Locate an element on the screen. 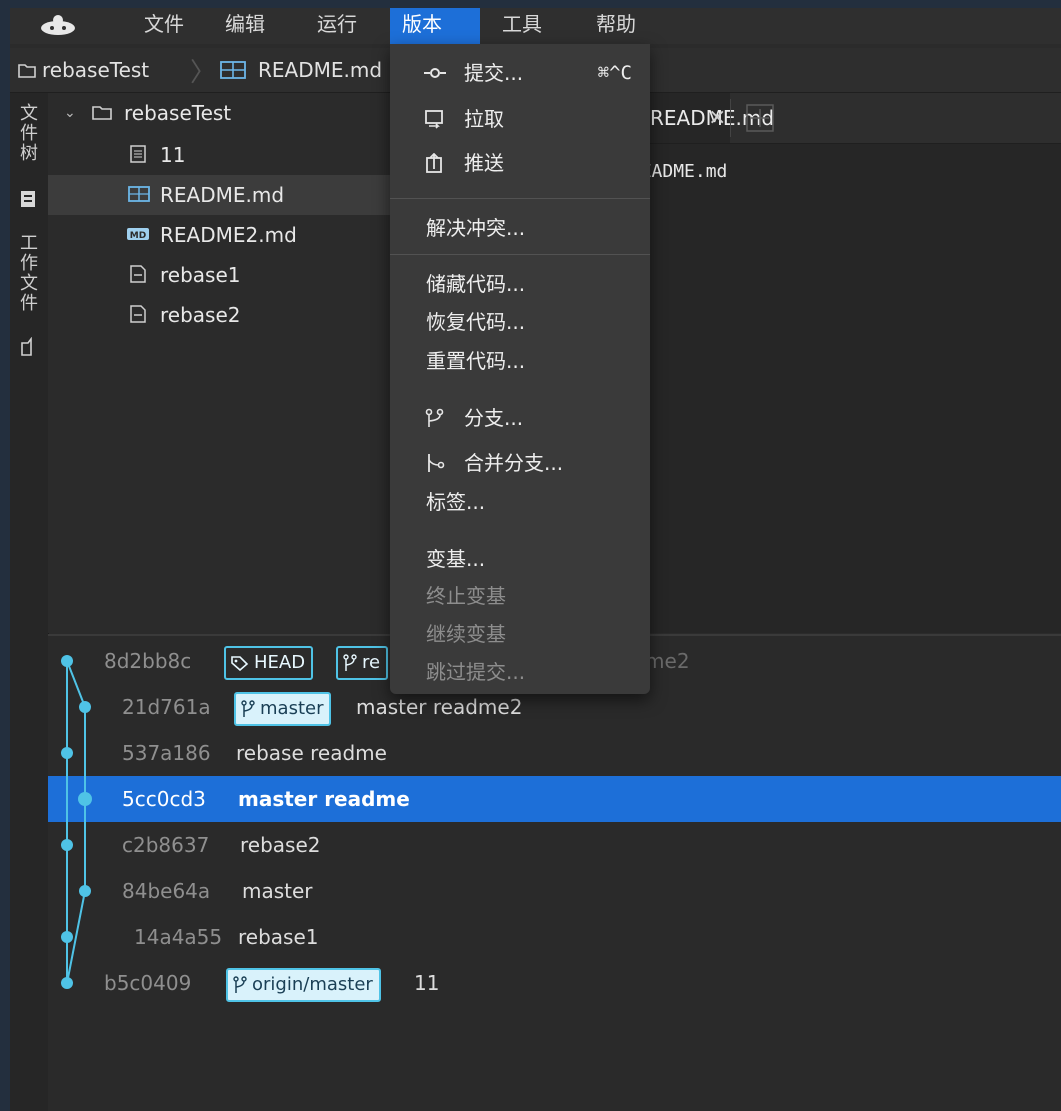  menu-item-abort-rebase: 终止变基 is located at coordinates (520, 596).